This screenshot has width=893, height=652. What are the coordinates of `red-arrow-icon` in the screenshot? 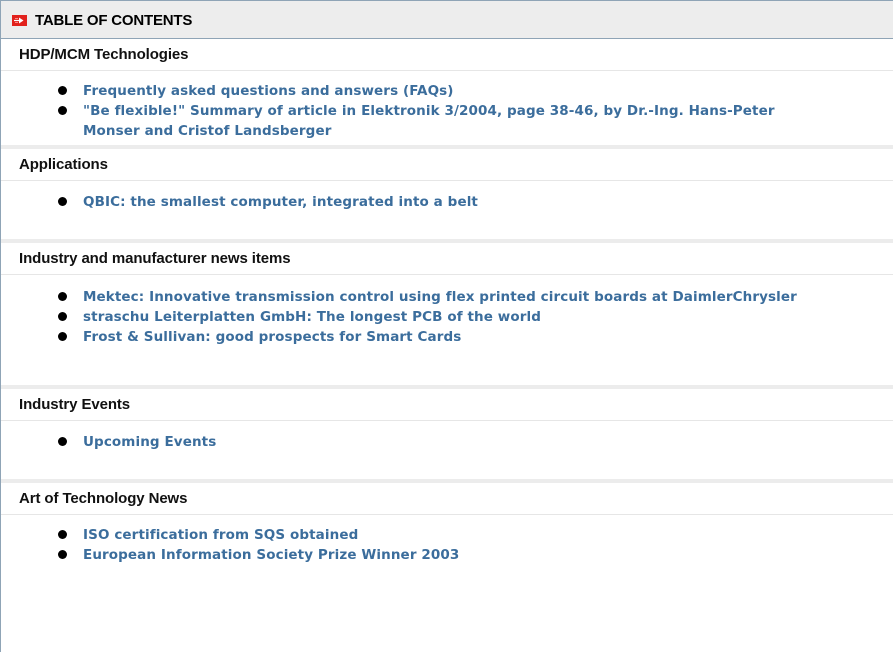 It's located at (19, 20).